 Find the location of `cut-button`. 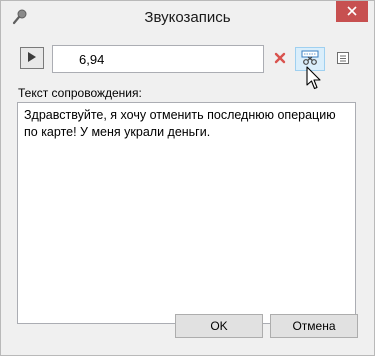

cut-button is located at coordinates (310, 59).